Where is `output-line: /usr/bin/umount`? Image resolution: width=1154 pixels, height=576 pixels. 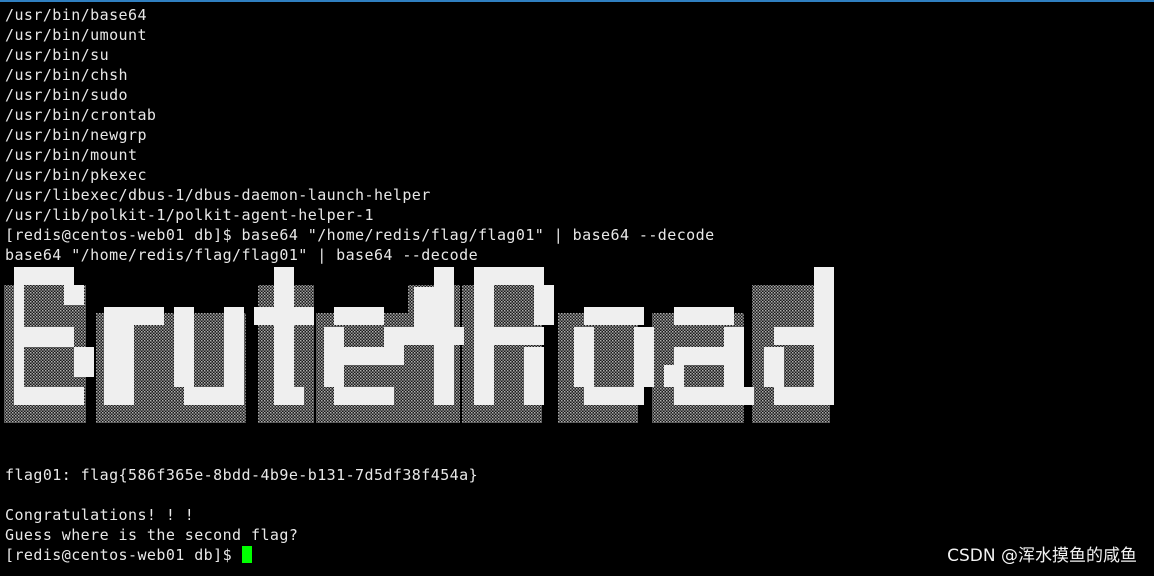 output-line: /usr/bin/umount is located at coordinates (76, 35).